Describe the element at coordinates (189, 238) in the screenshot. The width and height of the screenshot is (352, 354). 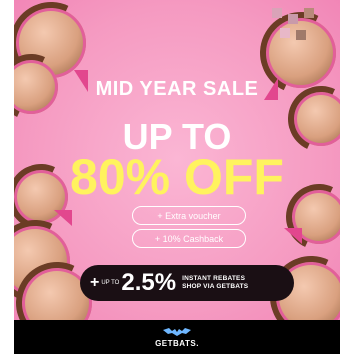
I see `cashback-pill: + 10% Cashback` at that location.